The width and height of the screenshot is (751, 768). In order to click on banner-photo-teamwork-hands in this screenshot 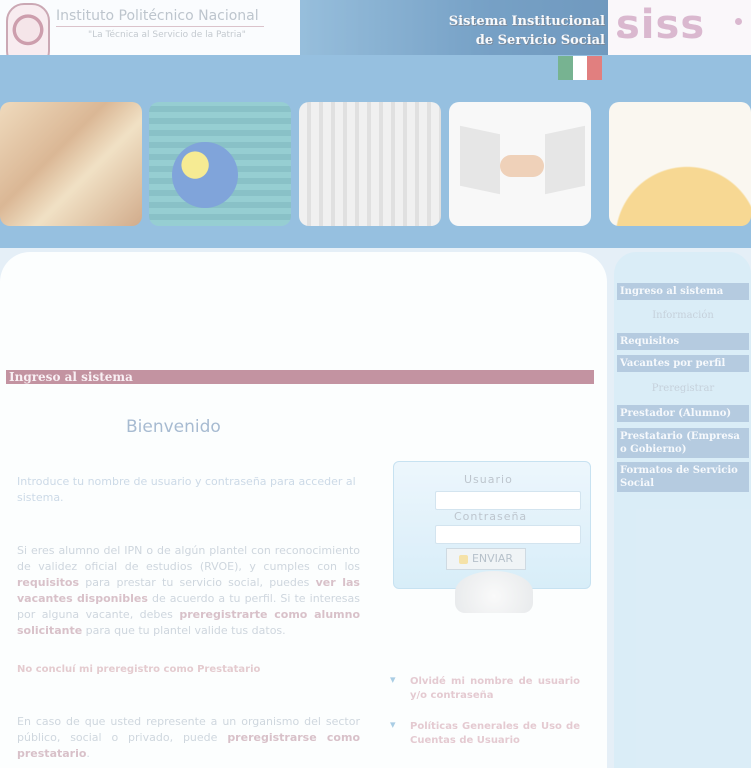, I will do `click(71, 164)`.